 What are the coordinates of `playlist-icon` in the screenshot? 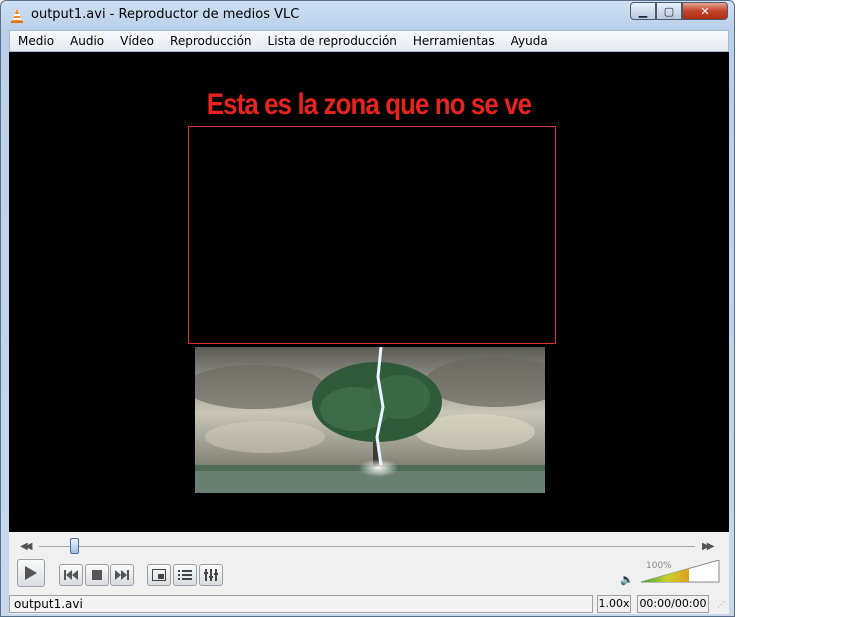 It's located at (185, 575).